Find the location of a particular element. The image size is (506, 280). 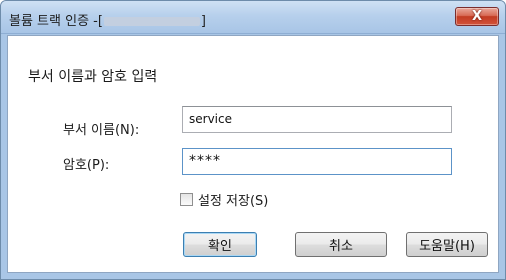

save-settings-checkbox is located at coordinates (186, 199).